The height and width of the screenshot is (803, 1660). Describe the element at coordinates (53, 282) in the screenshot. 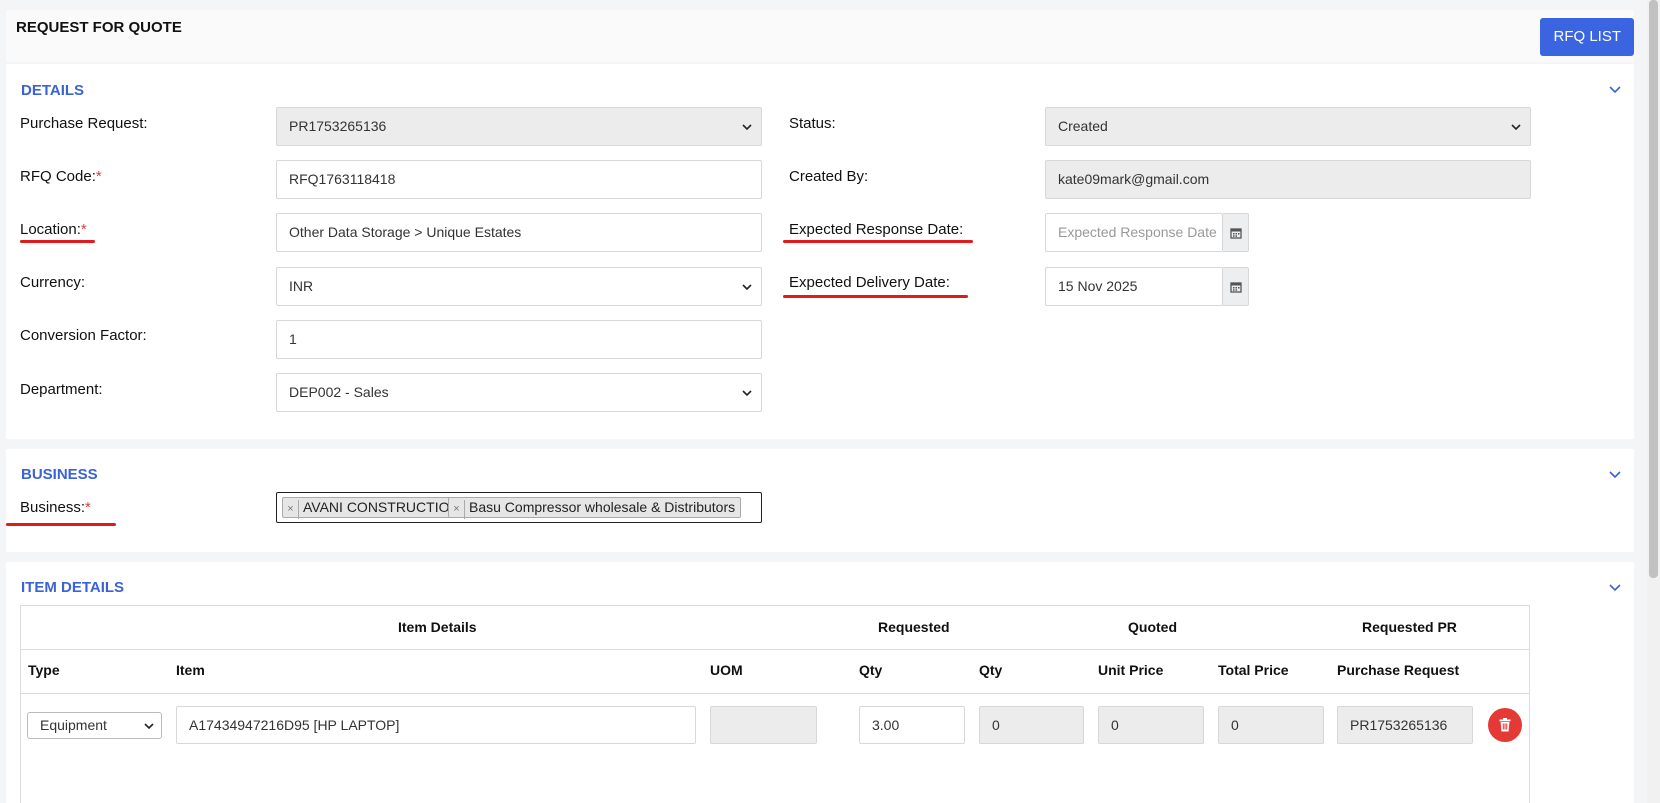

I see `currency-label: Currency:` at that location.